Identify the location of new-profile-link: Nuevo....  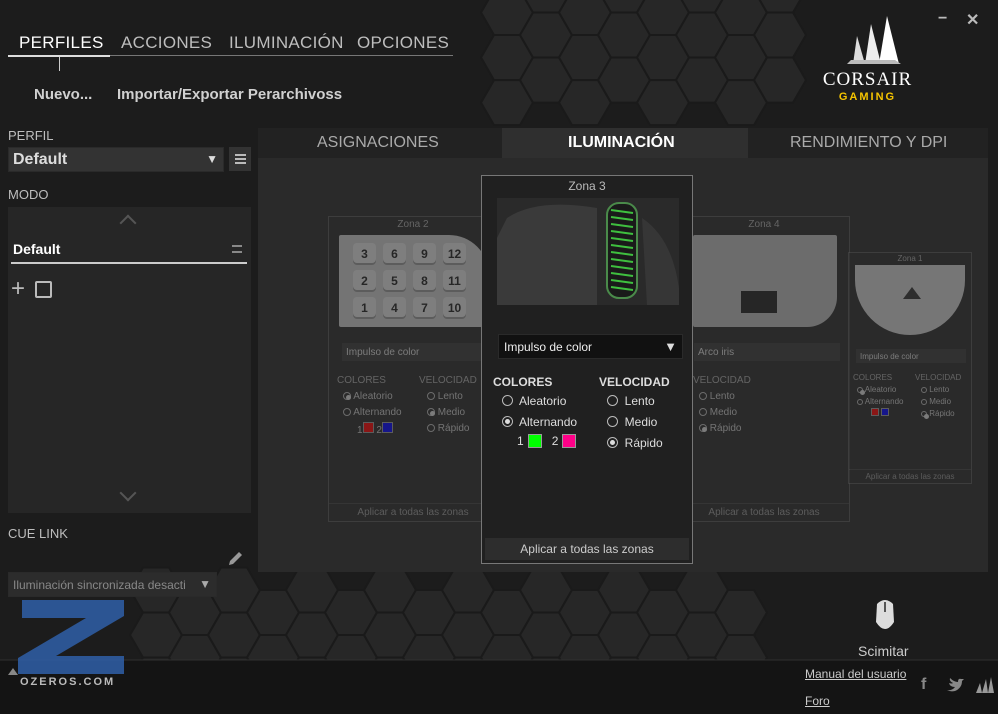
(63, 94).